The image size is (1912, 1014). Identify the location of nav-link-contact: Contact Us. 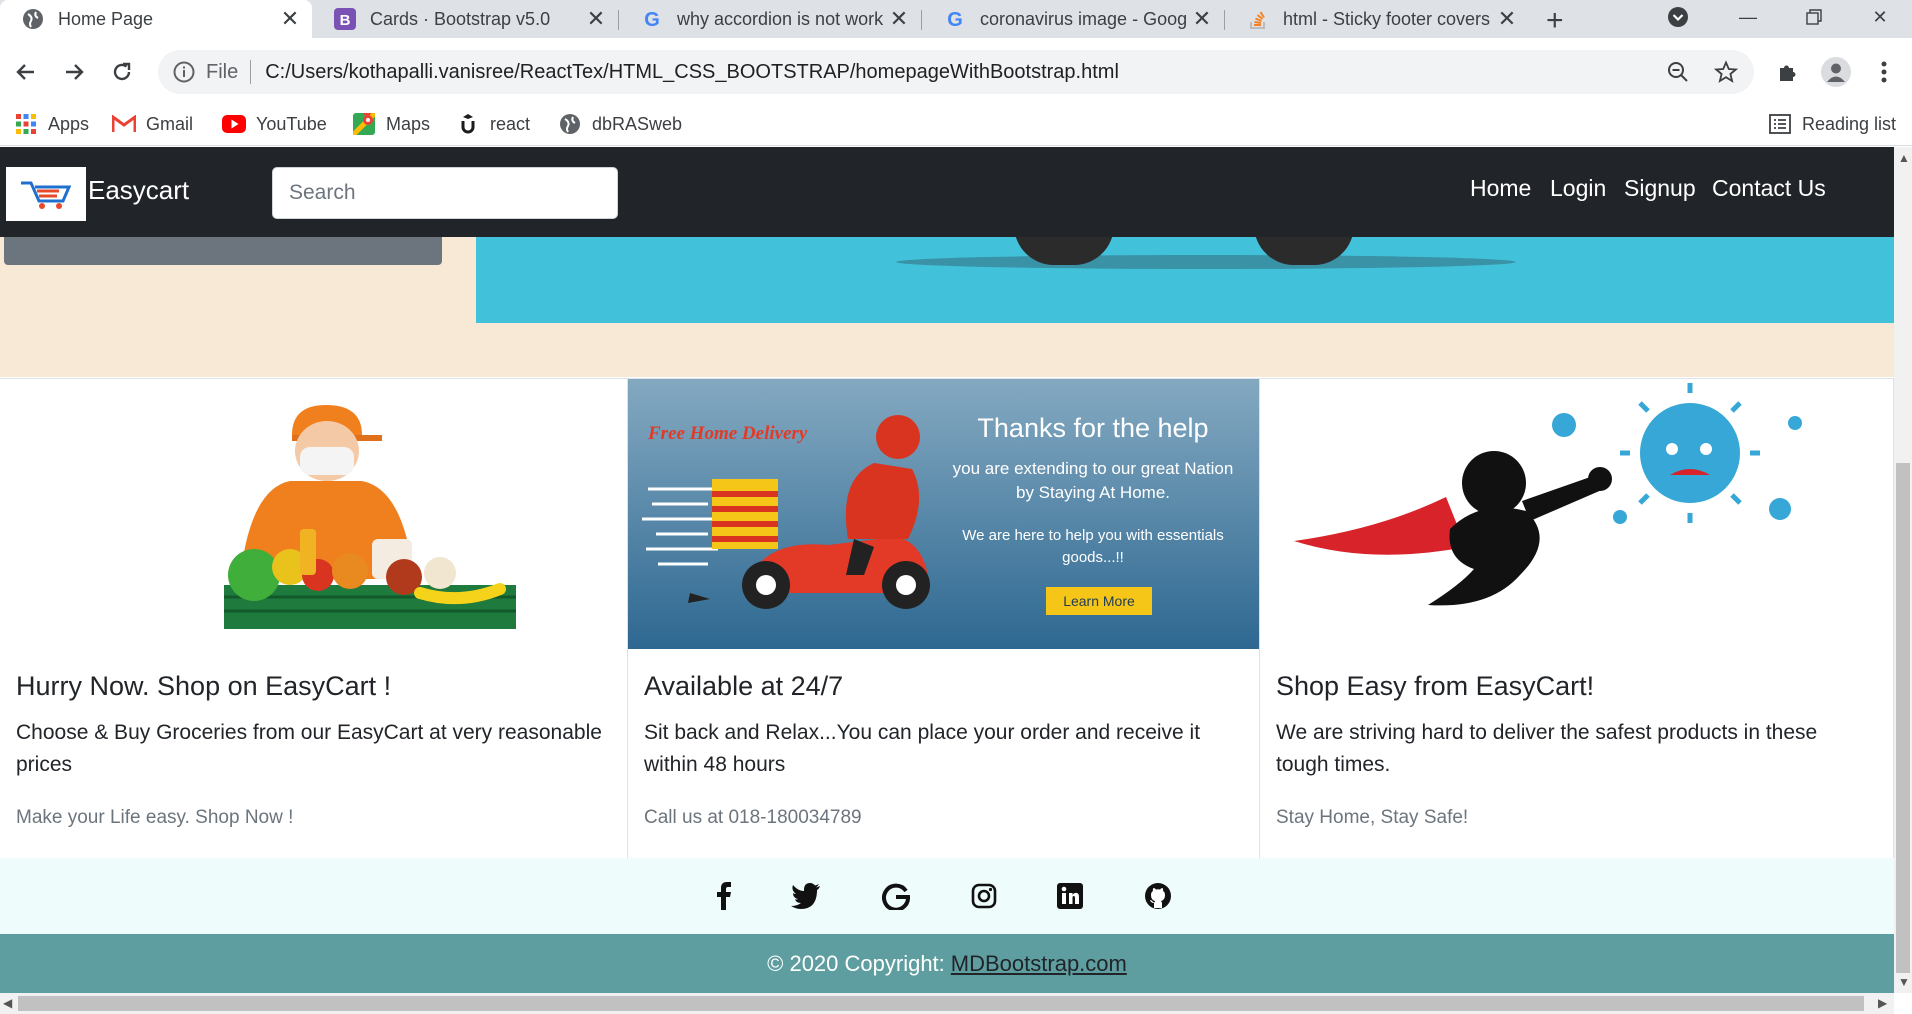
(1769, 188).